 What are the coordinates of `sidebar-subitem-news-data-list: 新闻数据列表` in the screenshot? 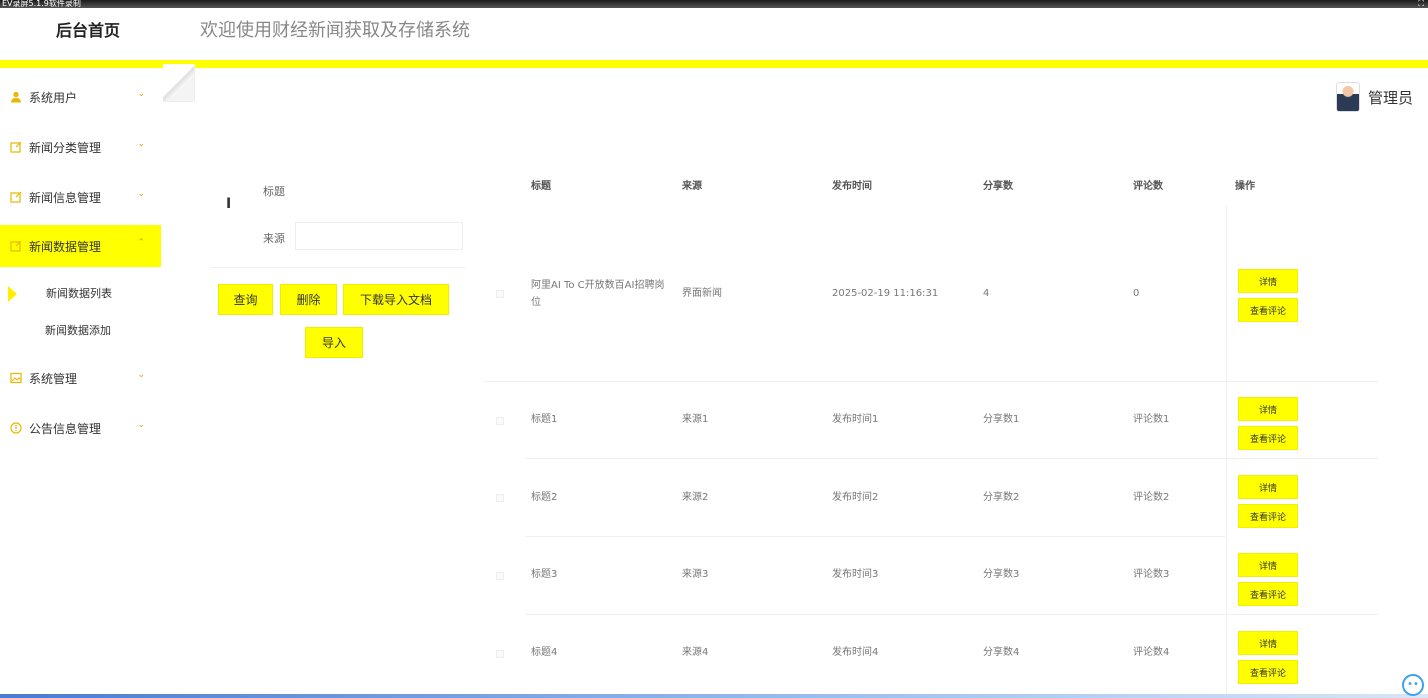 It's located at (80, 294).